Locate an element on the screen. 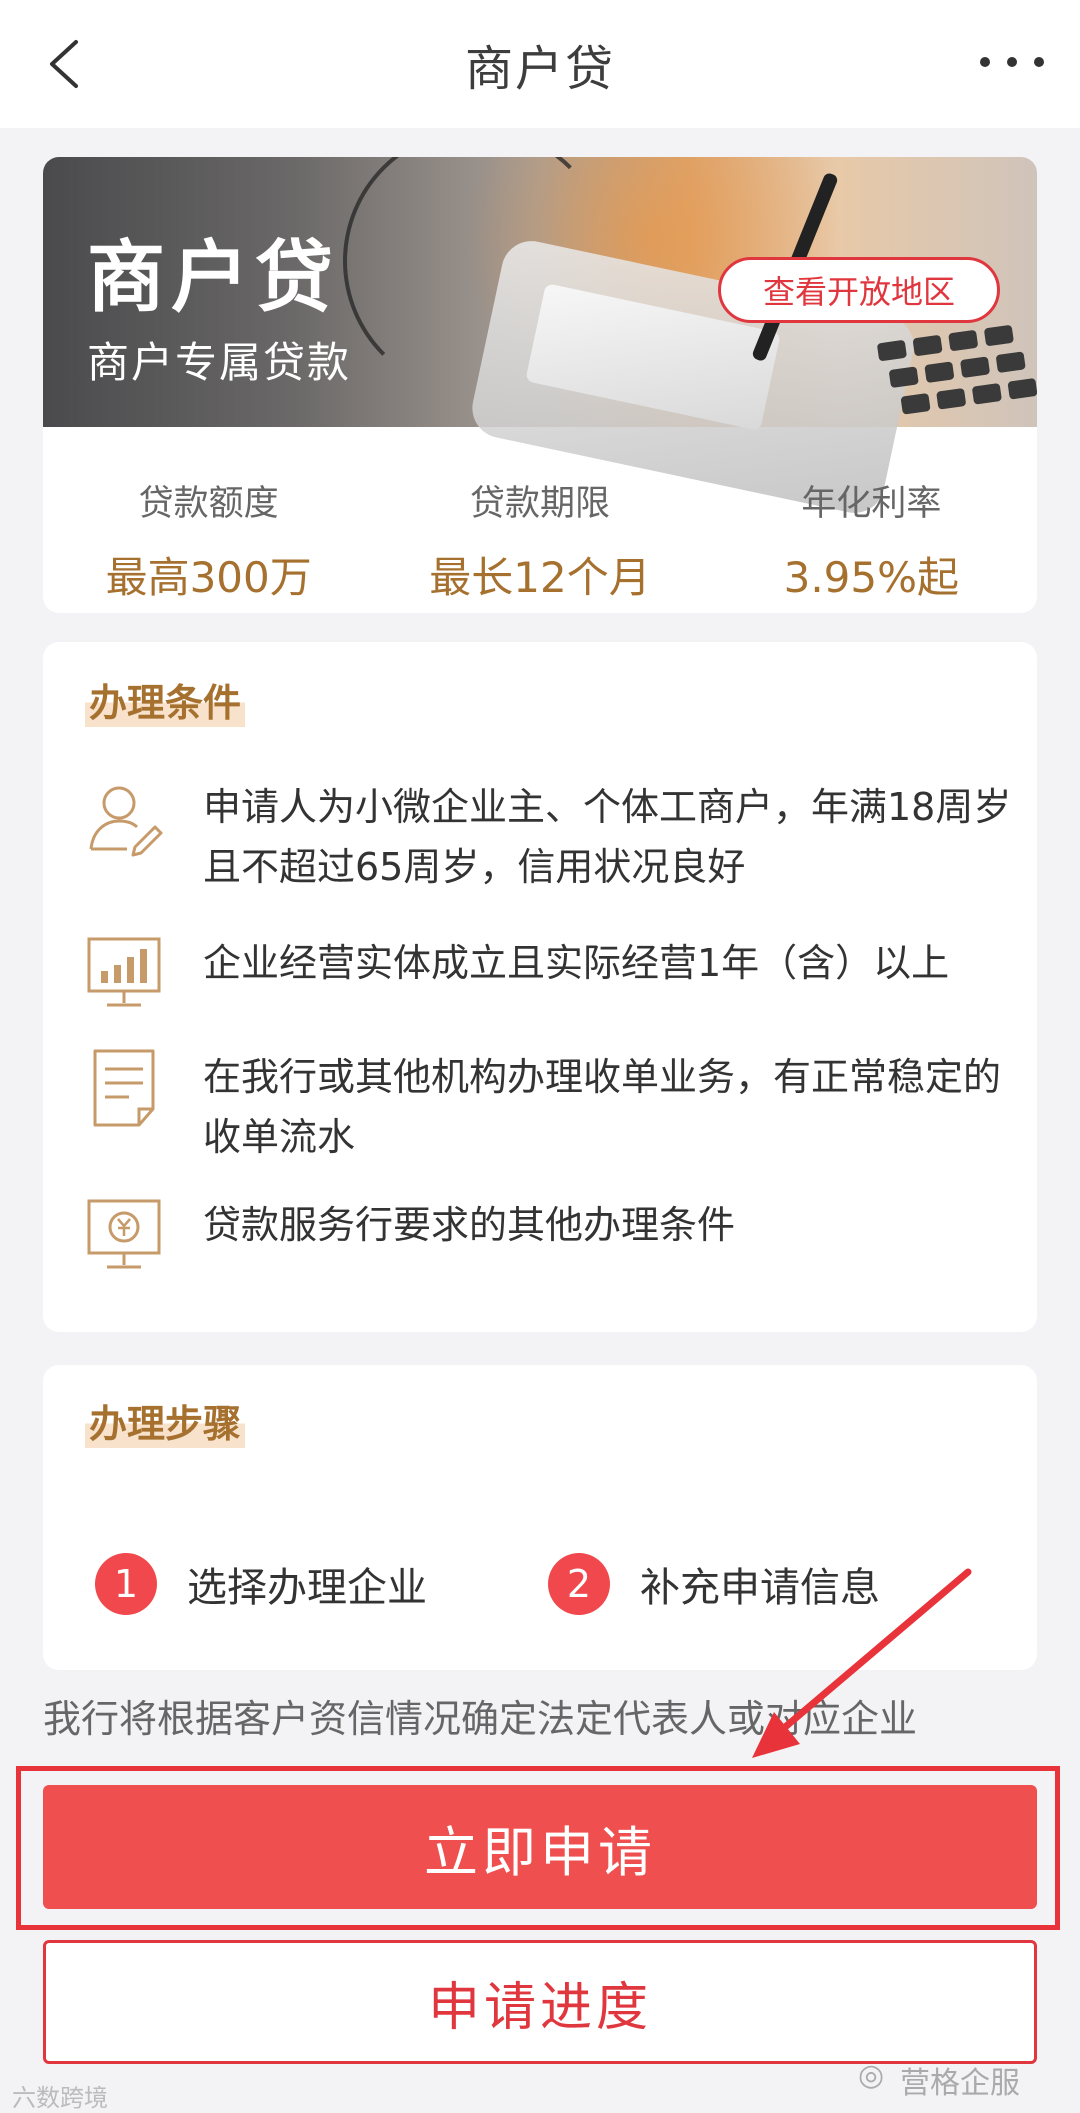  stat-value: 最高300万 is located at coordinates (208, 577).